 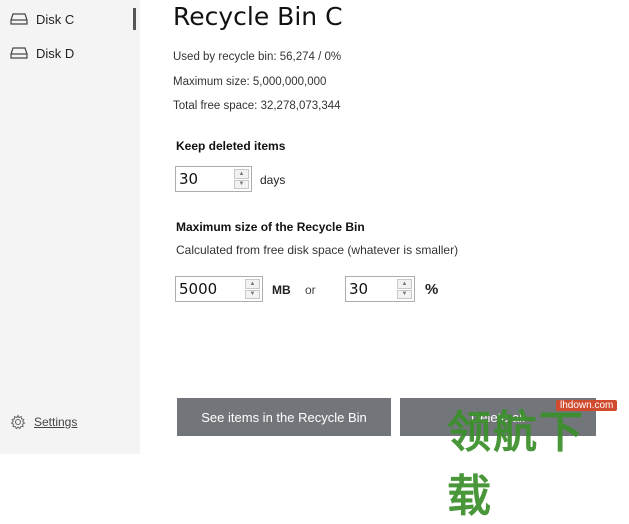 What do you see at coordinates (18, 422) in the screenshot?
I see `gear-icon` at bounding box center [18, 422].